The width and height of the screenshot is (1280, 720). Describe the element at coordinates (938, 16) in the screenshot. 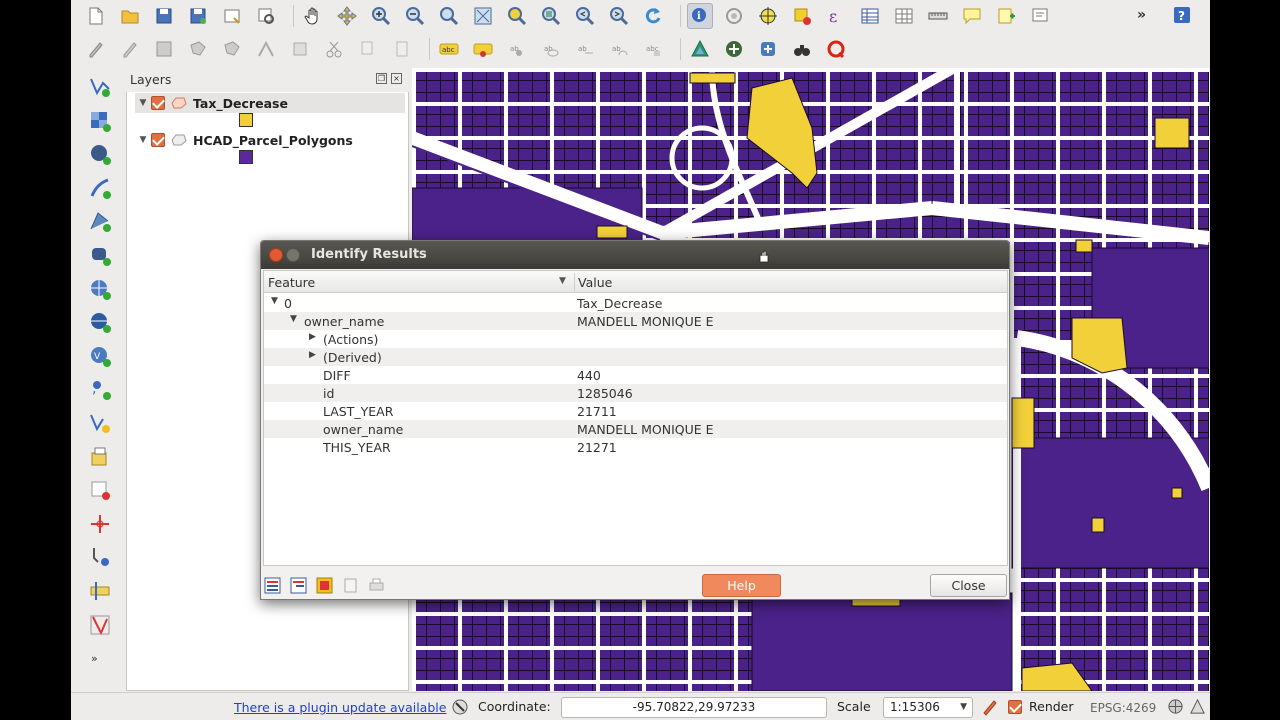

I see `measure-line-icon` at that location.